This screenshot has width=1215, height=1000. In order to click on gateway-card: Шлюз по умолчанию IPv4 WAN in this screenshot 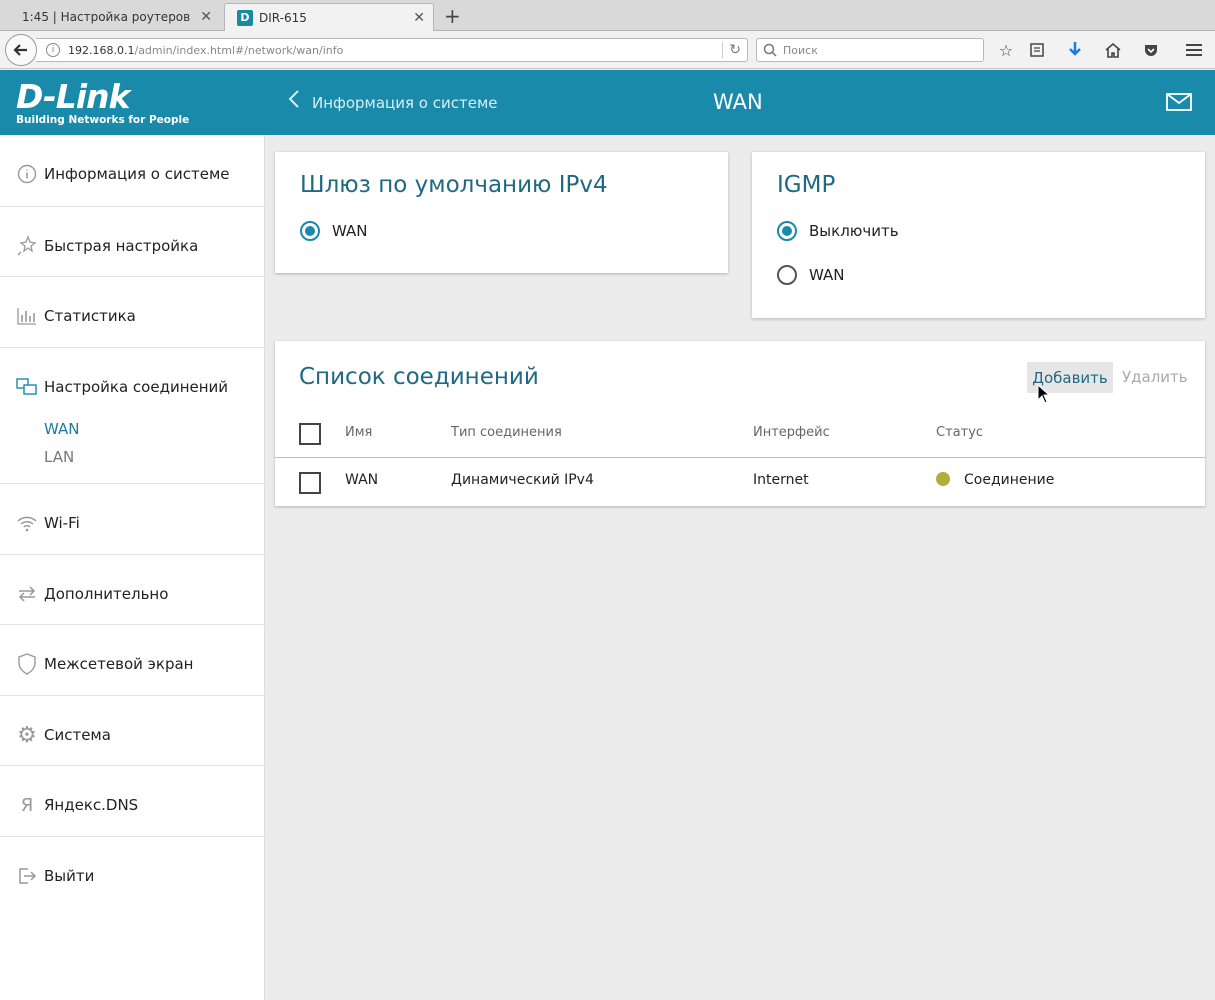, I will do `click(501, 212)`.